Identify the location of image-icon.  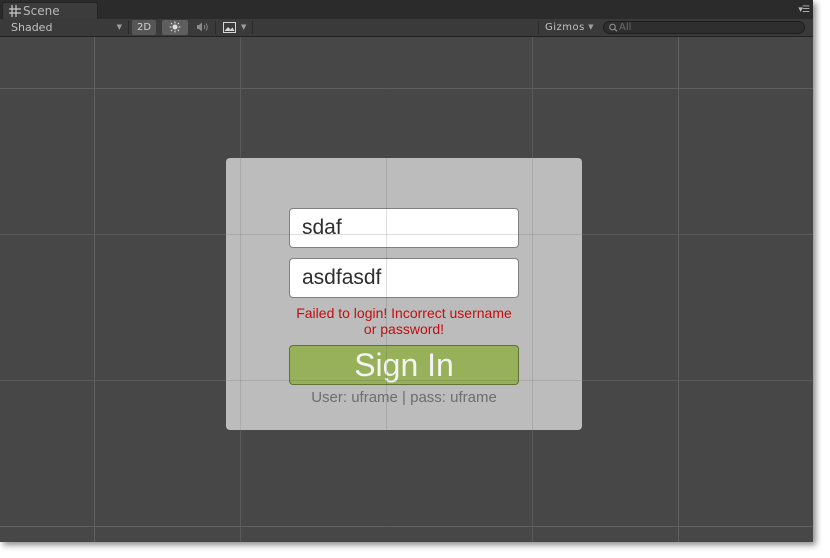
(229, 27).